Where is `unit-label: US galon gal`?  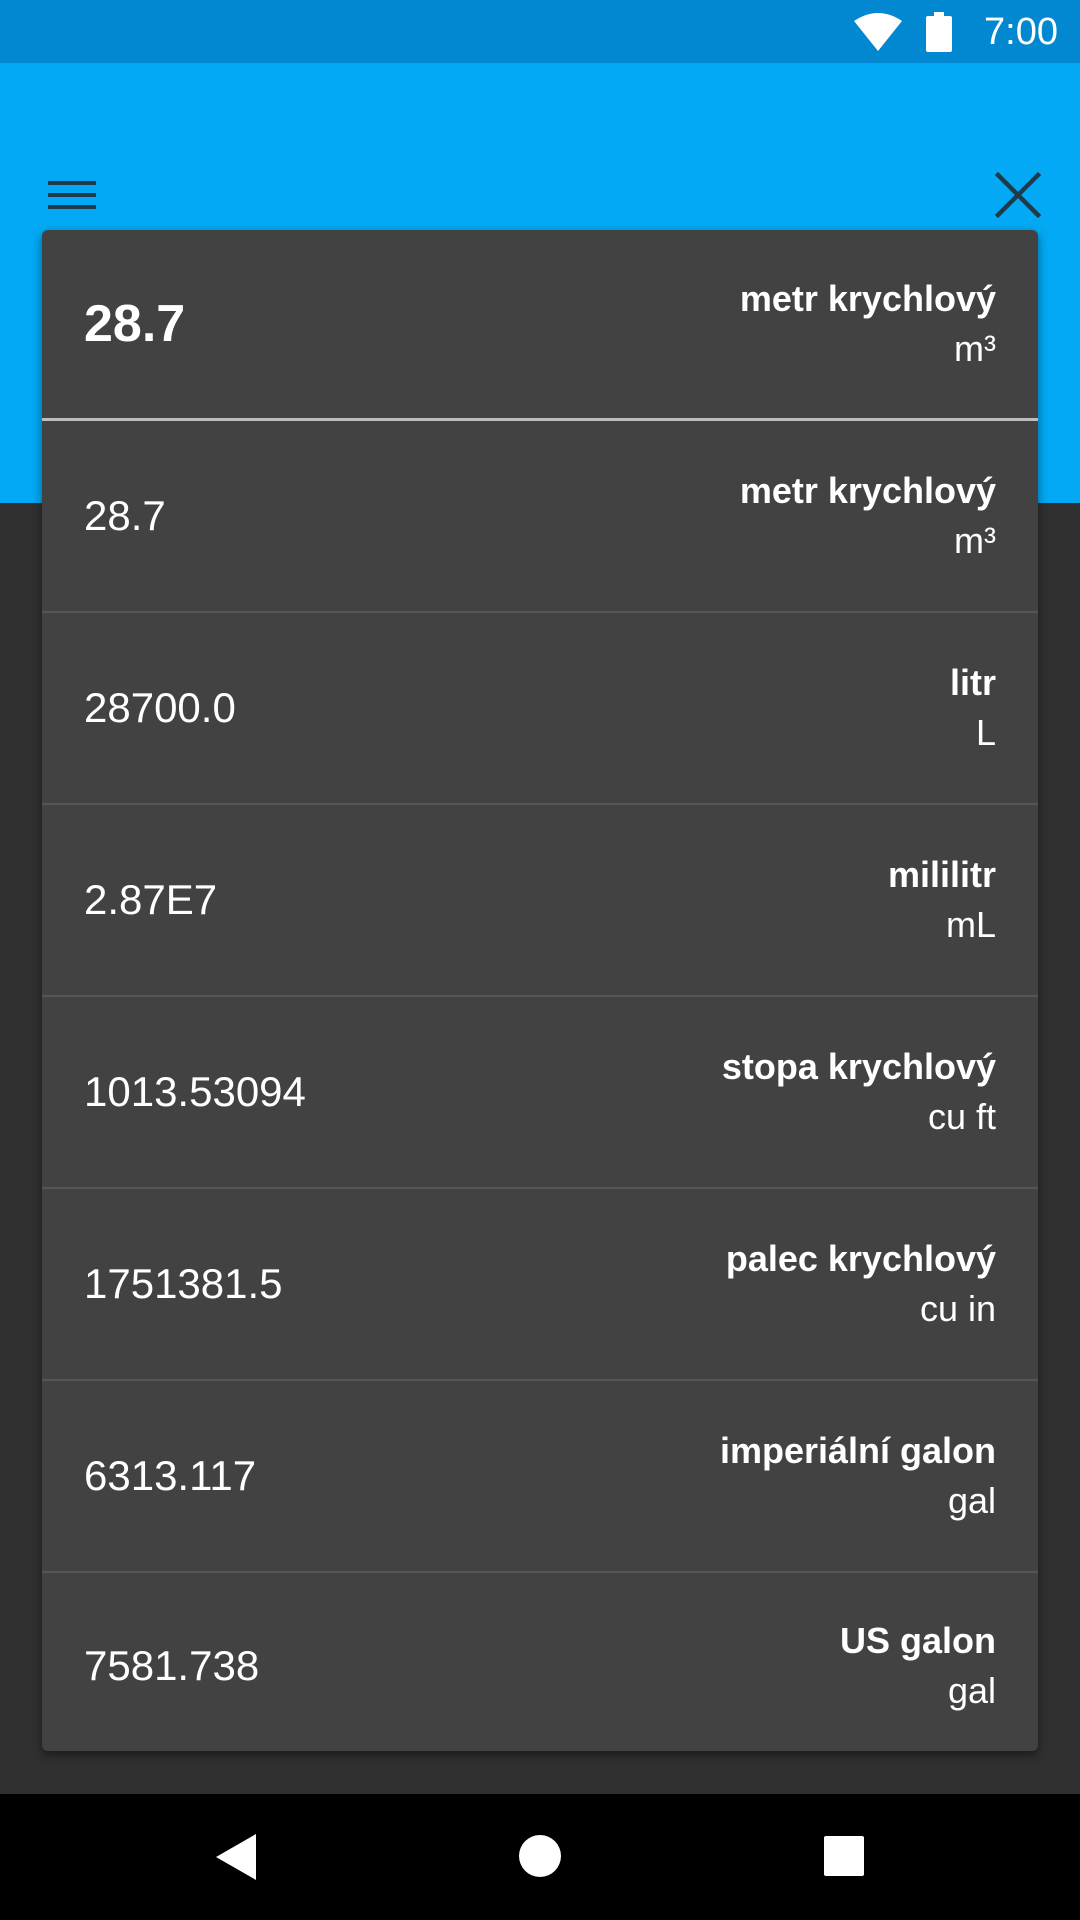 unit-label: US galon gal is located at coordinates (918, 1666).